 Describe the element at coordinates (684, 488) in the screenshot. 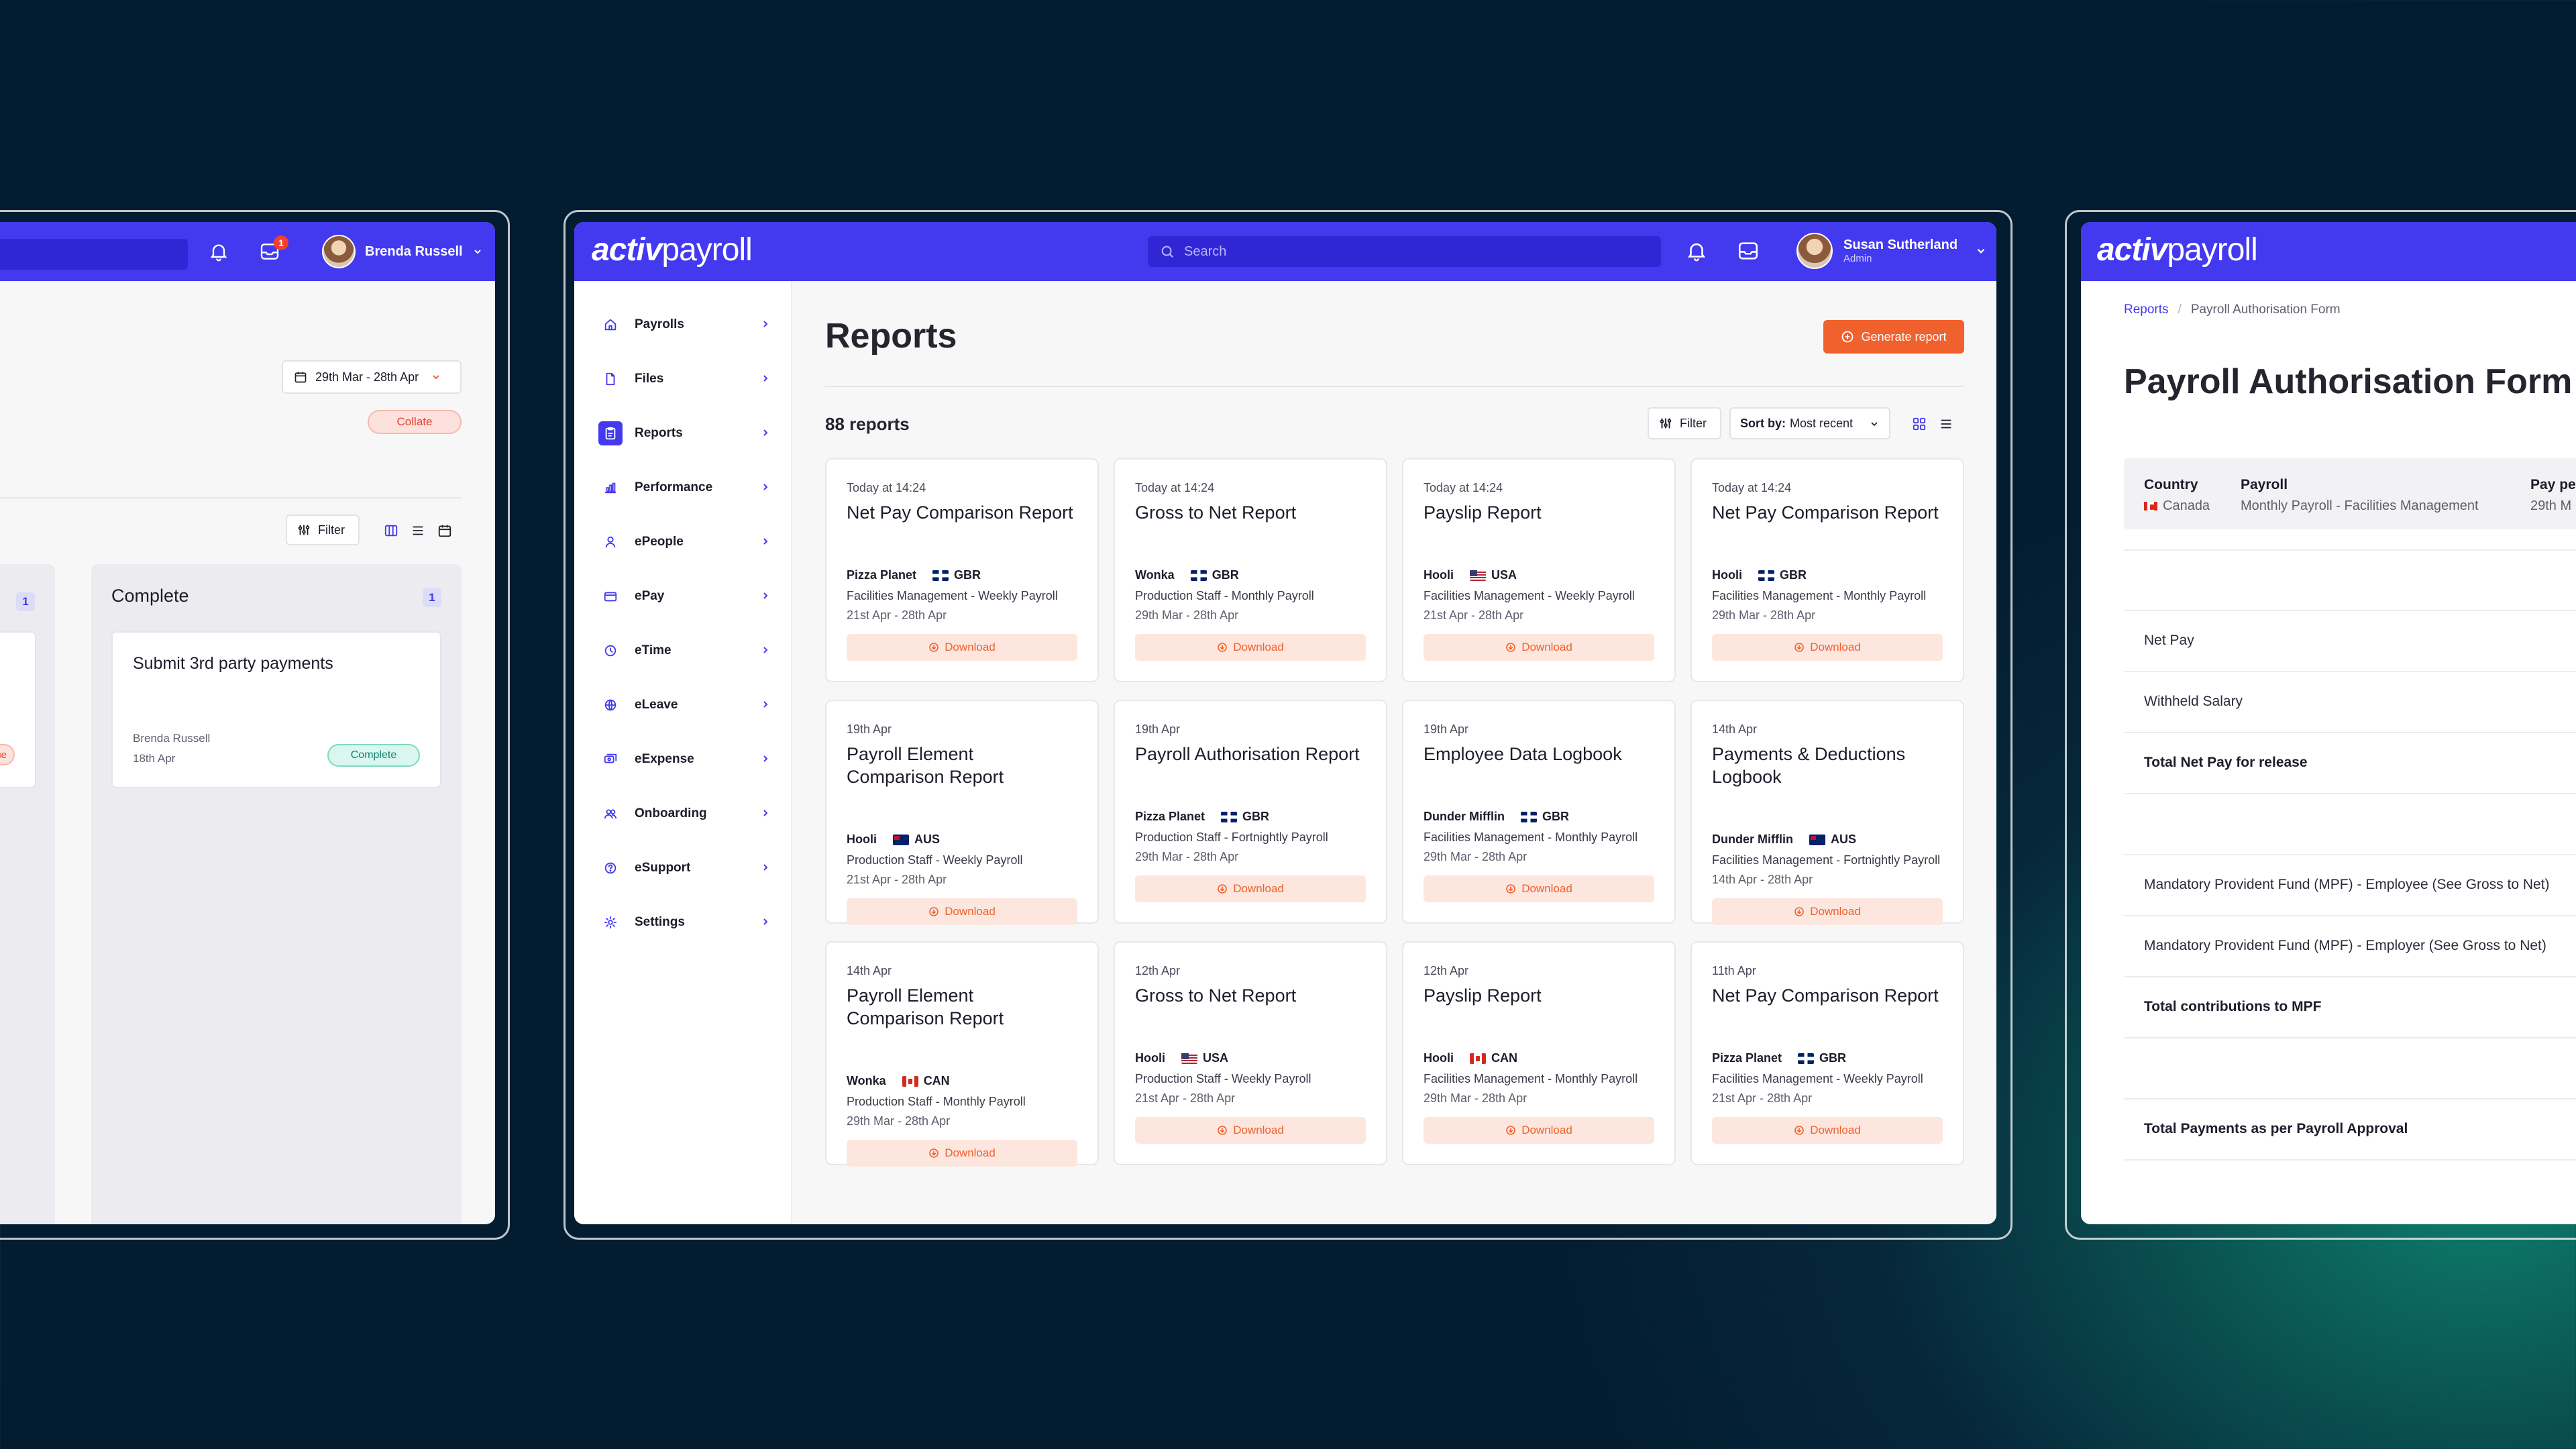

I see `sidebar-item-performance: Performance` at that location.